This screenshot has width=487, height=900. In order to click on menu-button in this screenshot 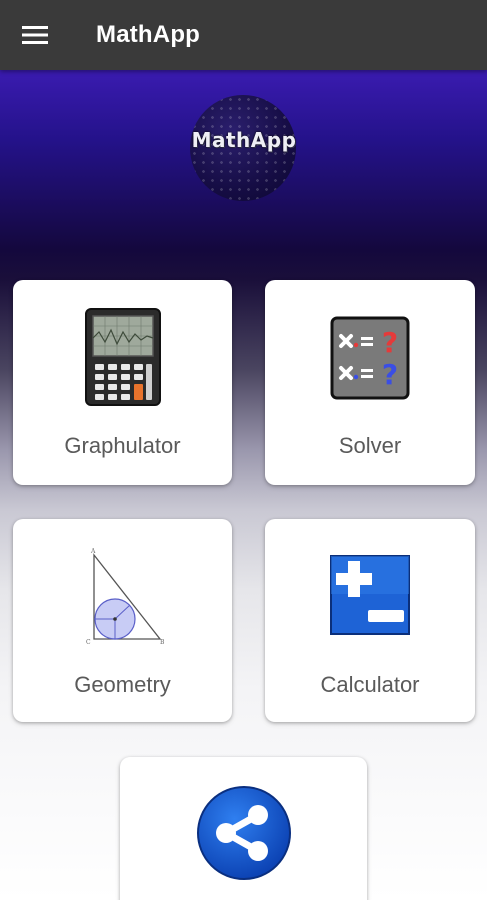, I will do `click(35, 35)`.